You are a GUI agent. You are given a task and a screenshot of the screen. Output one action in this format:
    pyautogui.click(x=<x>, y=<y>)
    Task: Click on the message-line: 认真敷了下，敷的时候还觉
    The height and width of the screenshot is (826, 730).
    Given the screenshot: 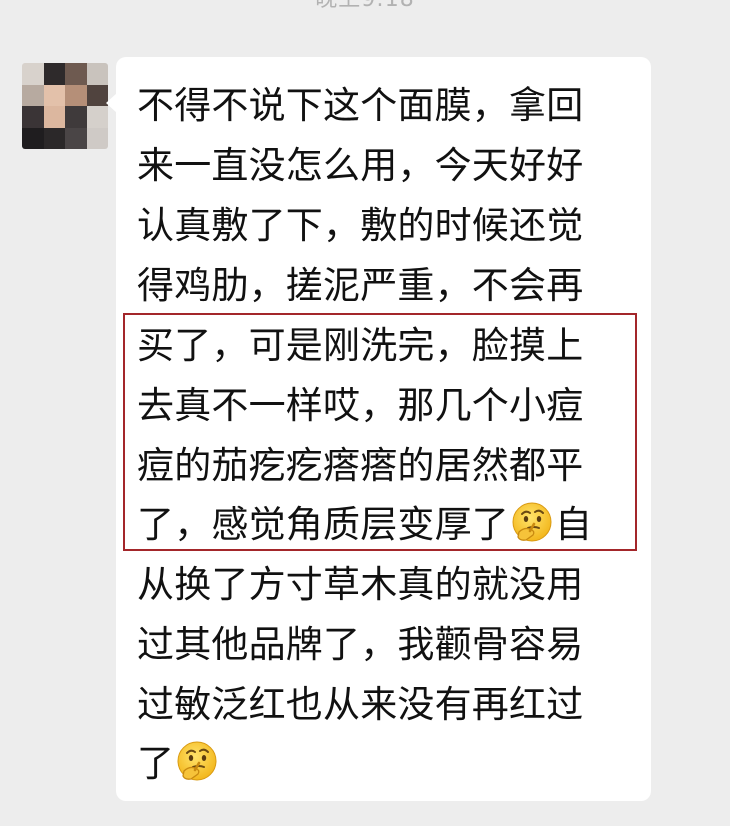 What is the action you would take?
    pyautogui.click(x=360, y=225)
    